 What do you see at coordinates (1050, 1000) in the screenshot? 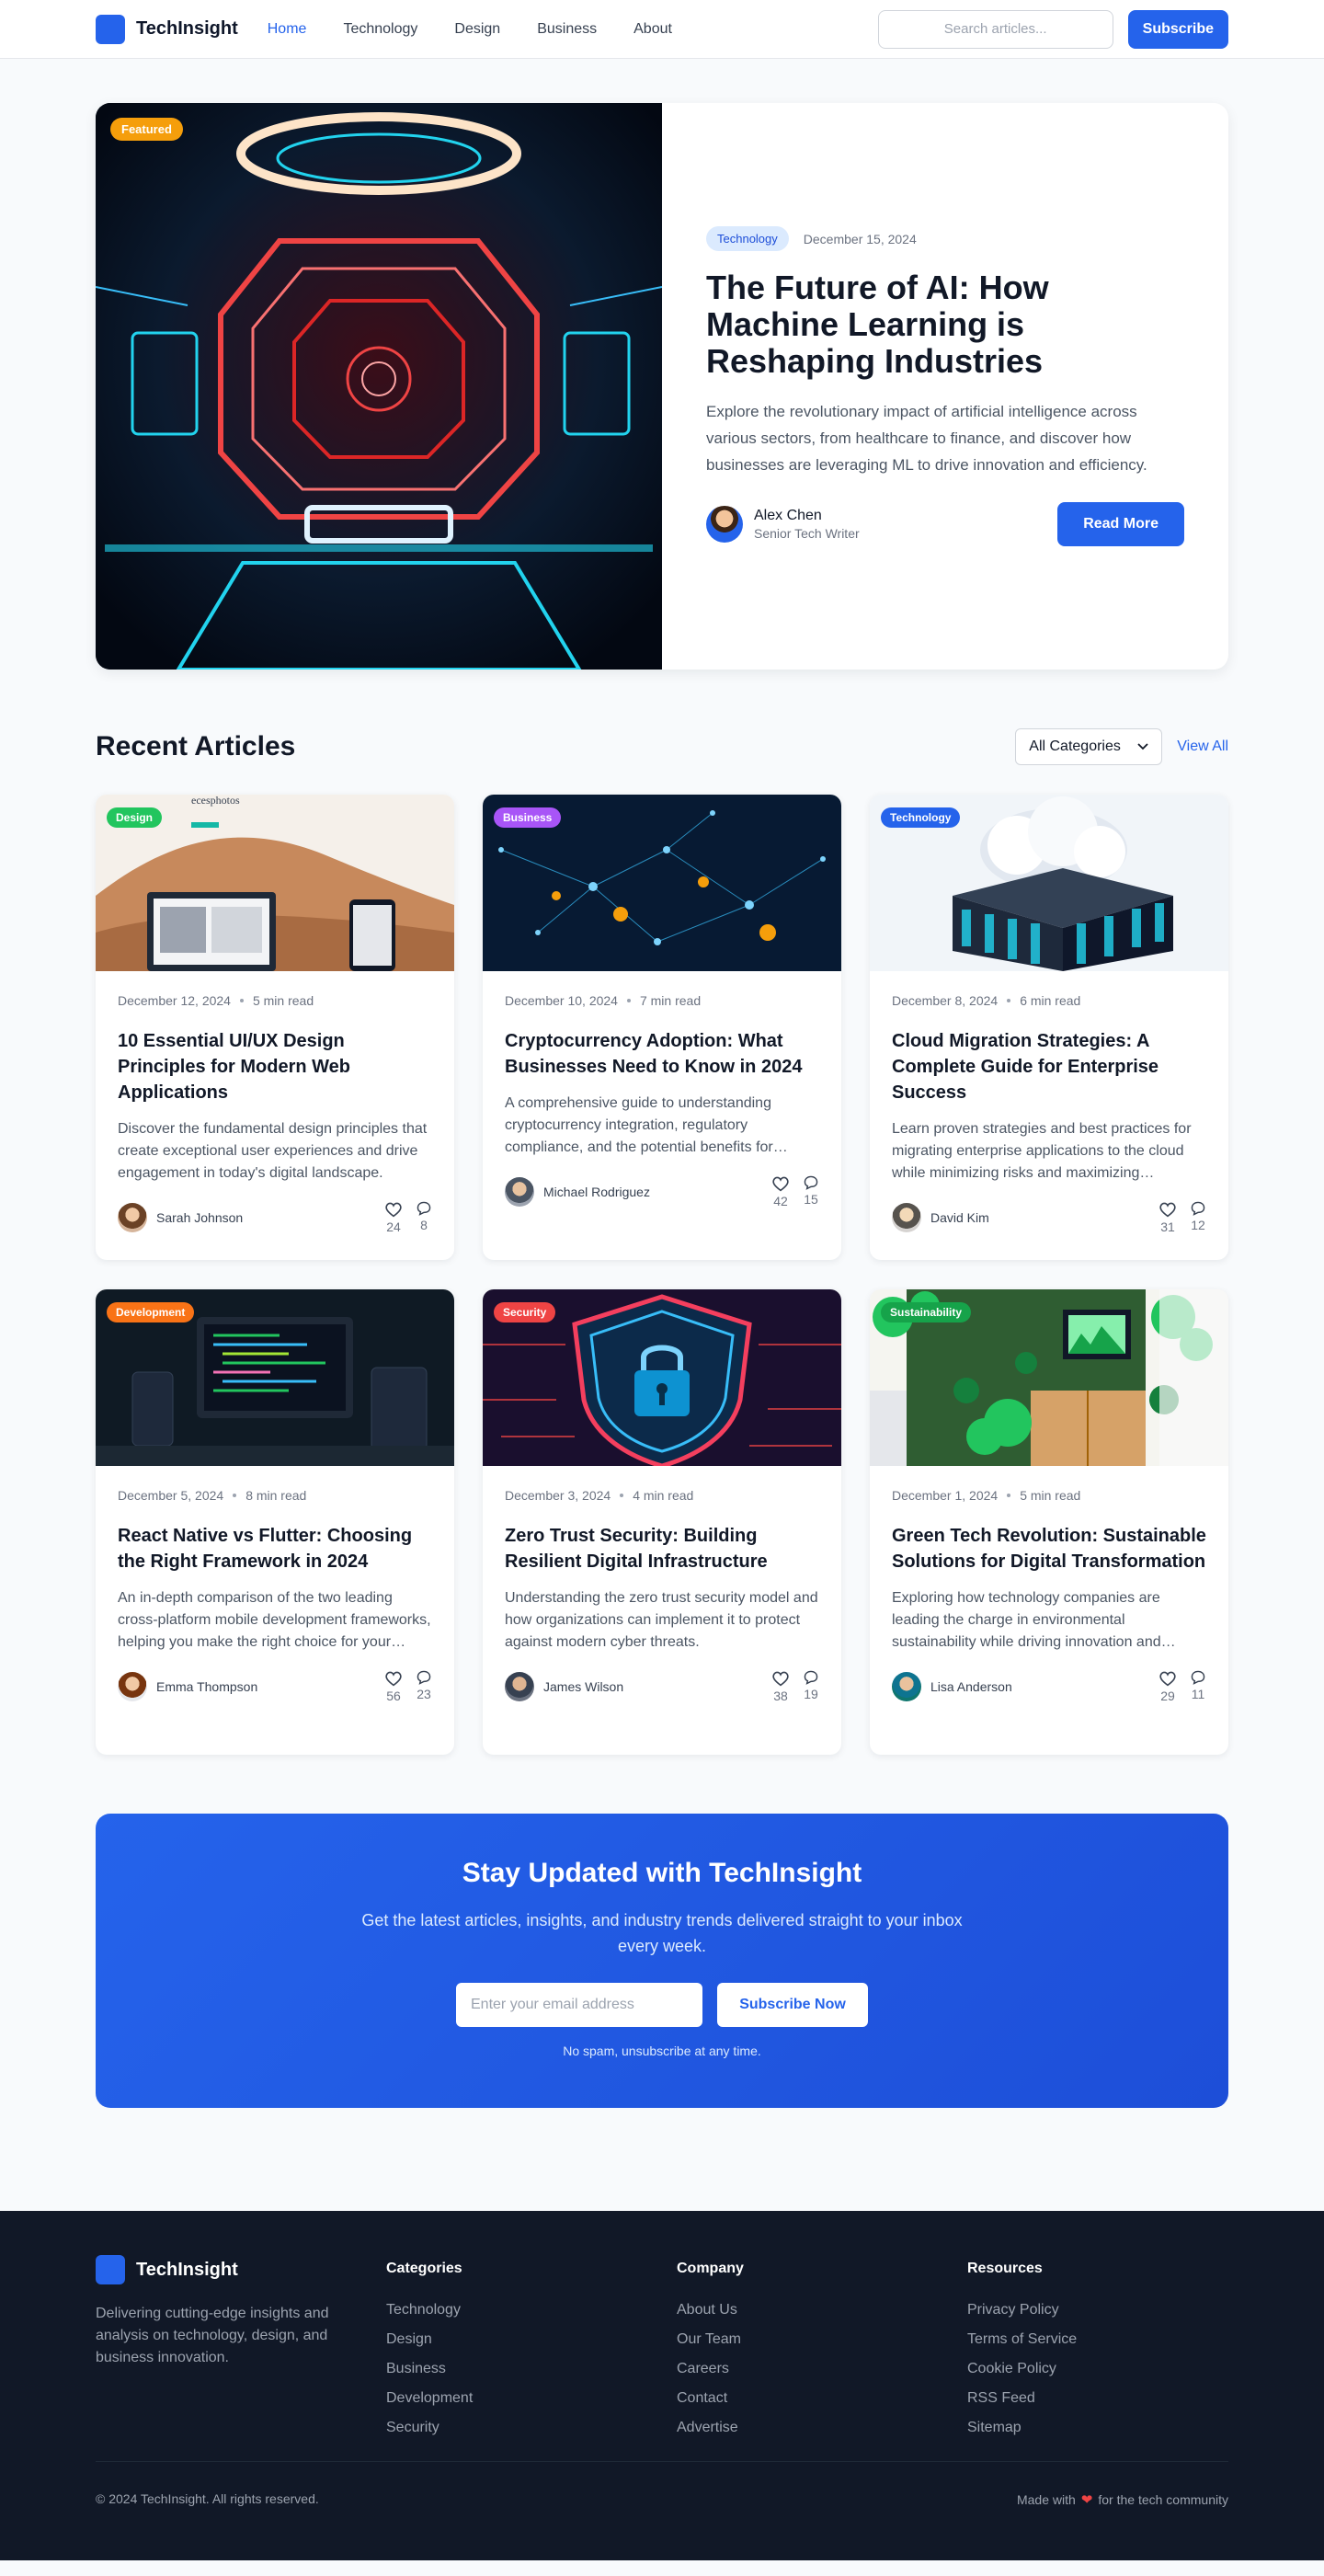
I see `article-read-time: 6 min read` at bounding box center [1050, 1000].